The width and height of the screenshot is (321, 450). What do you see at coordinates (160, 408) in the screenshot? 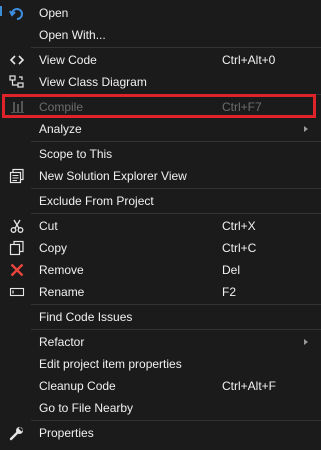
I see `menu-item-go-to-file-nearby: Go to File Nearby` at bounding box center [160, 408].